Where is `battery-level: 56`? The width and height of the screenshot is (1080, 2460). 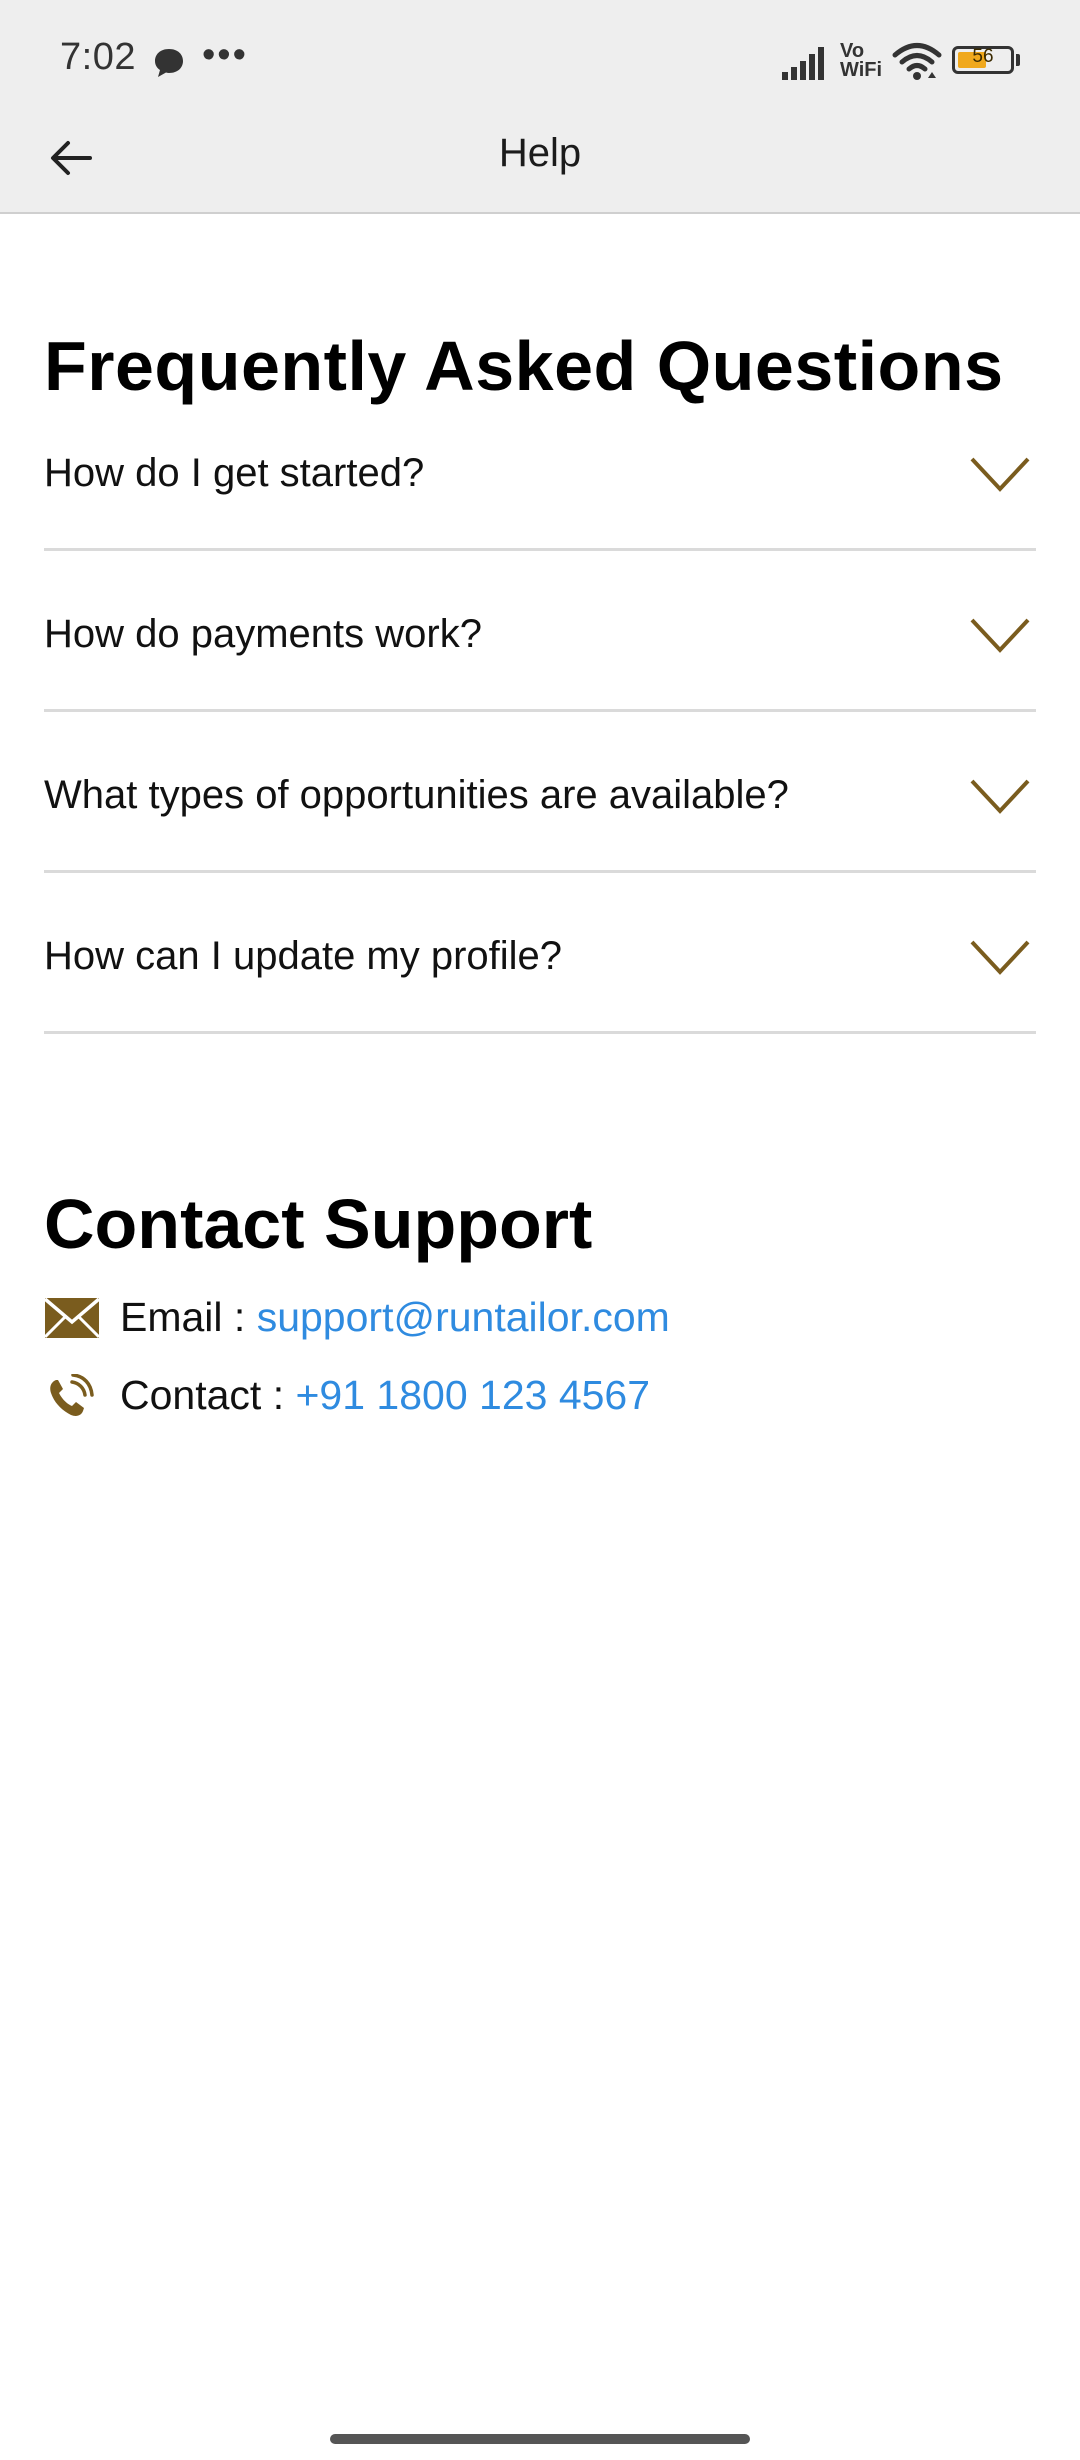 battery-level: 56 is located at coordinates (983, 56).